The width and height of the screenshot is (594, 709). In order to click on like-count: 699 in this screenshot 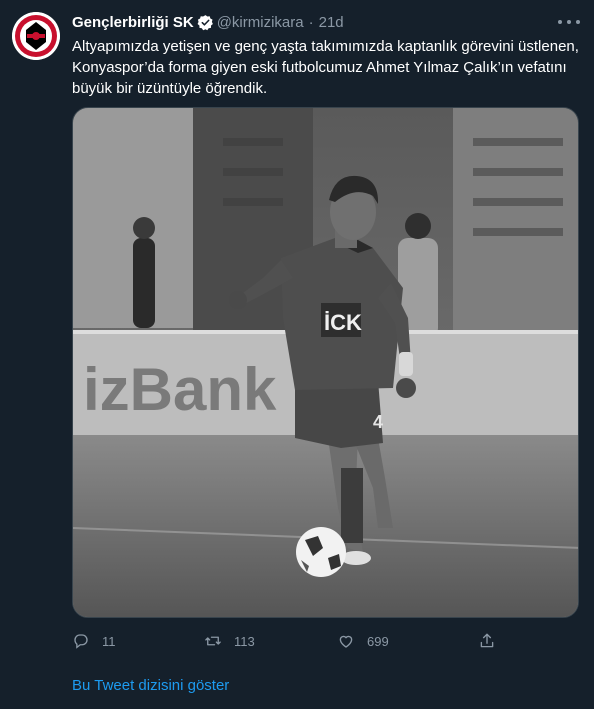, I will do `click(378, 641)`.